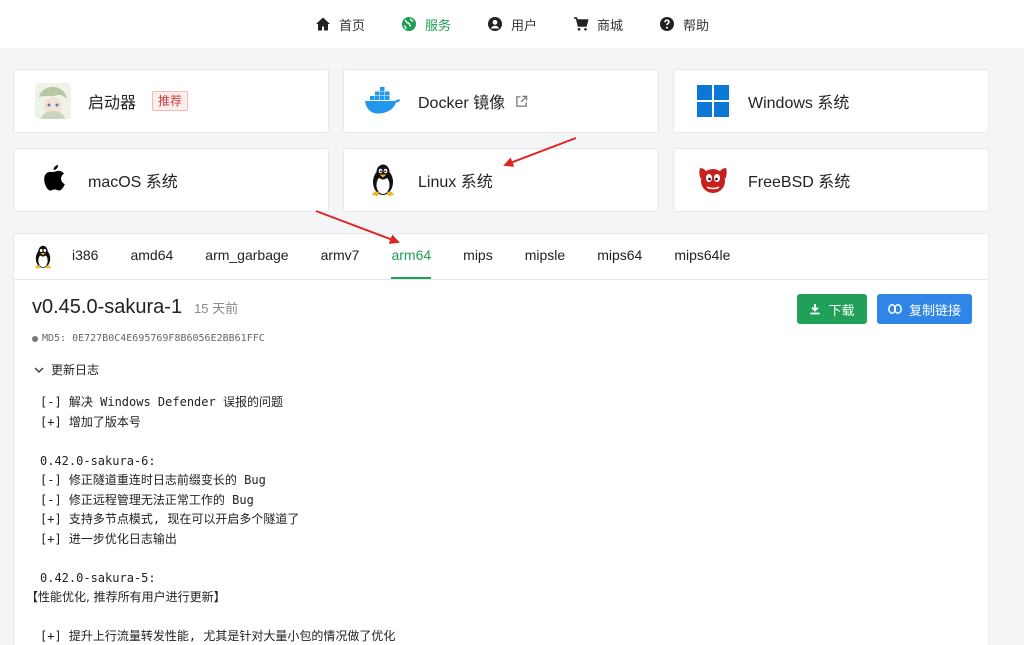 This screenshot has height=645, width=1024. I want to click on card-label: Docker 镜像, so click(462, 103).